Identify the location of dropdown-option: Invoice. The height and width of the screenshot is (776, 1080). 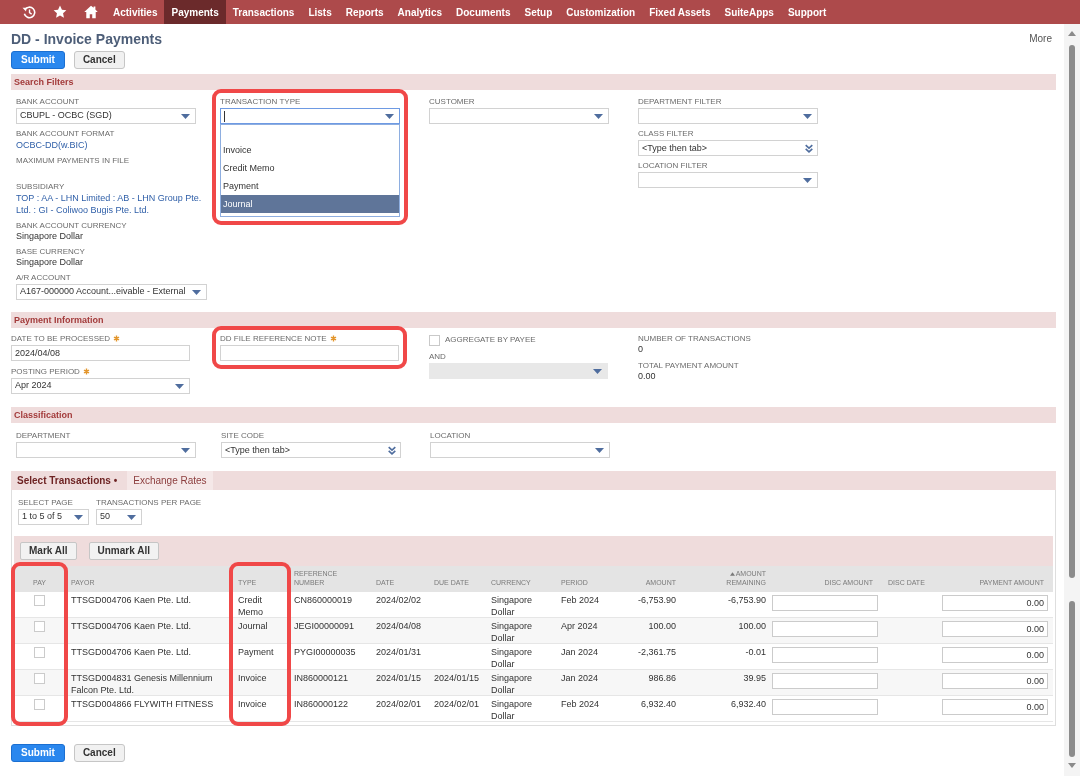
(310, 150).